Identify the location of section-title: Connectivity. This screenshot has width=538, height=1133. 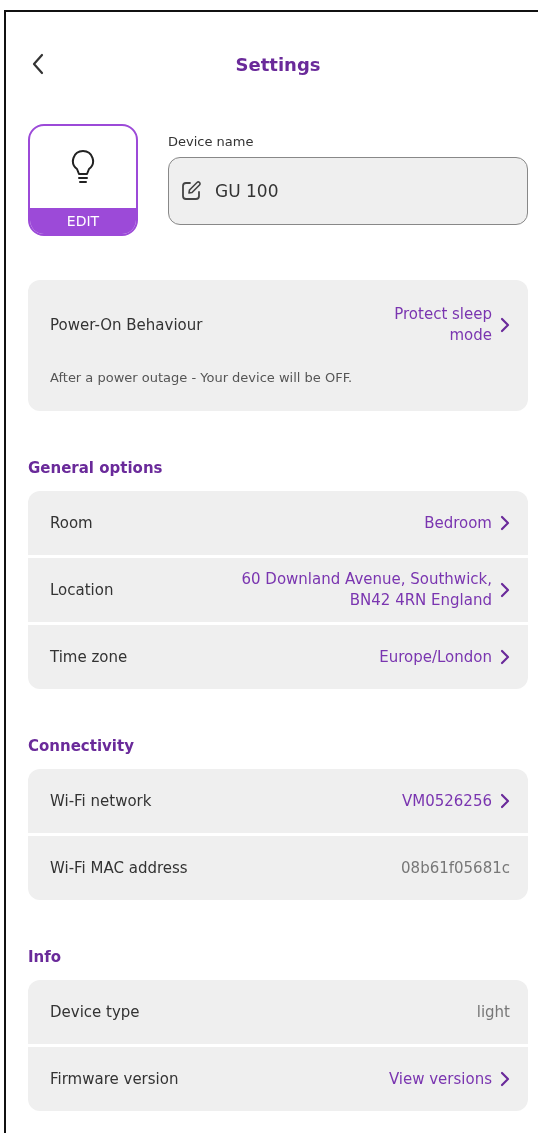
(81, 746).